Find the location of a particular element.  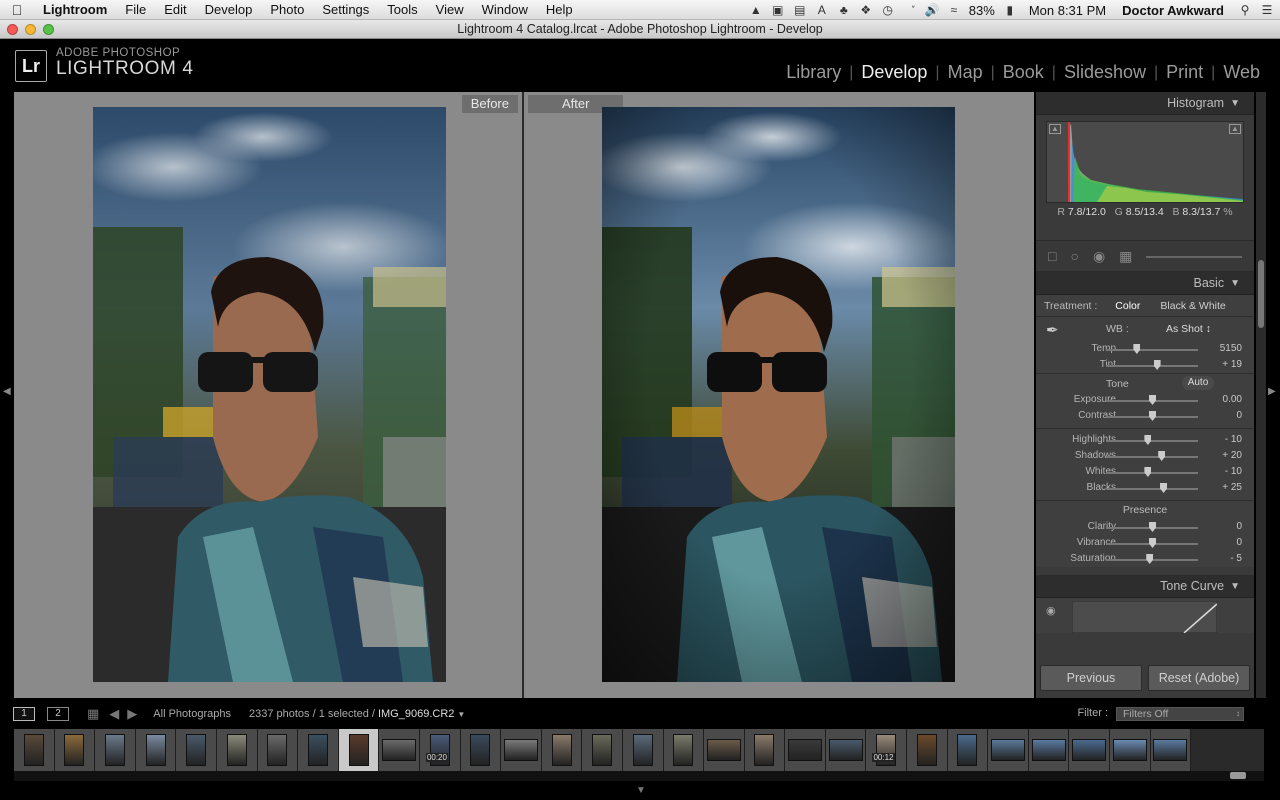

menu-tools: Tools is located at coordinates (402, 9).